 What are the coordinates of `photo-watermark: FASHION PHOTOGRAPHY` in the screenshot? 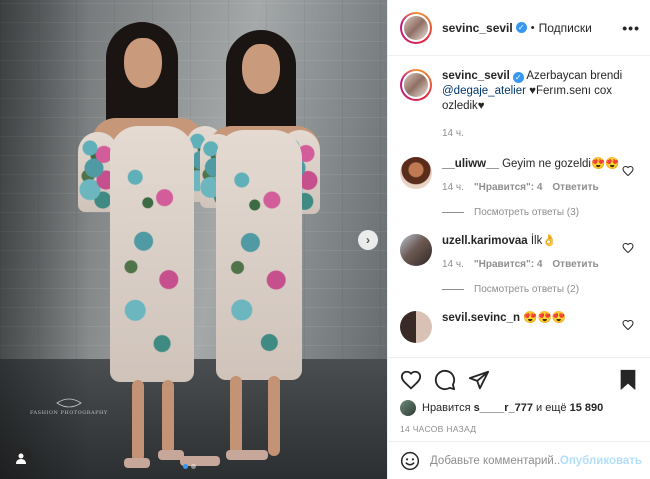 It's located at (69, 407).